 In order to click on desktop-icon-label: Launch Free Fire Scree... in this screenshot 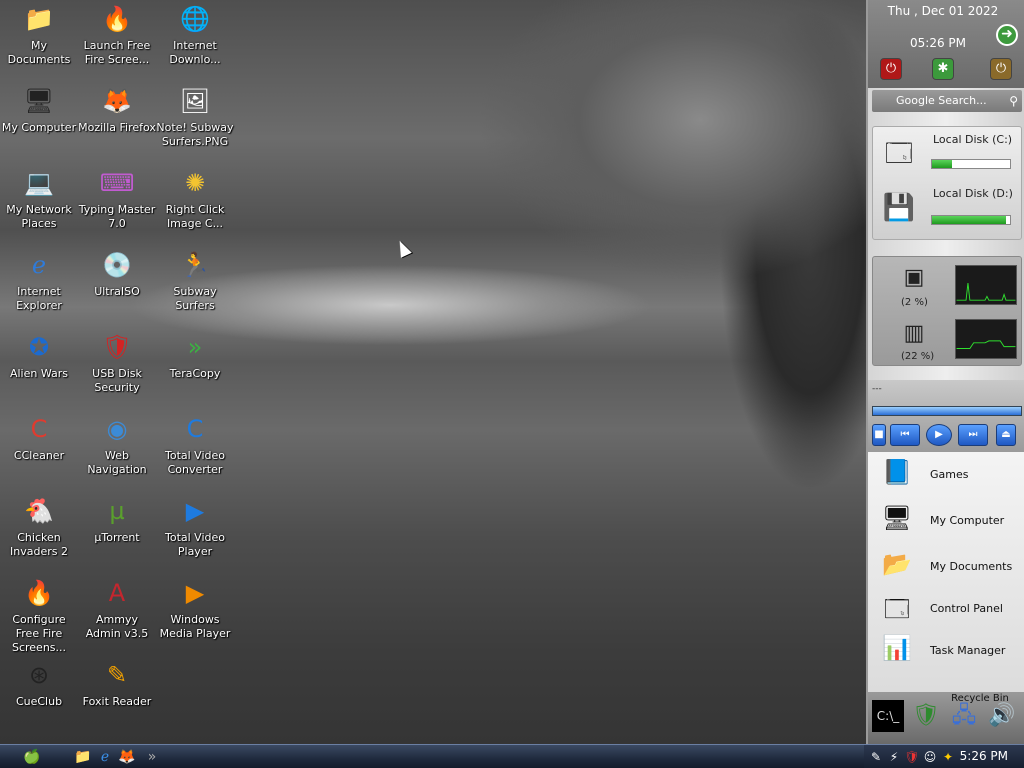, I will do `click(117, 52)`.